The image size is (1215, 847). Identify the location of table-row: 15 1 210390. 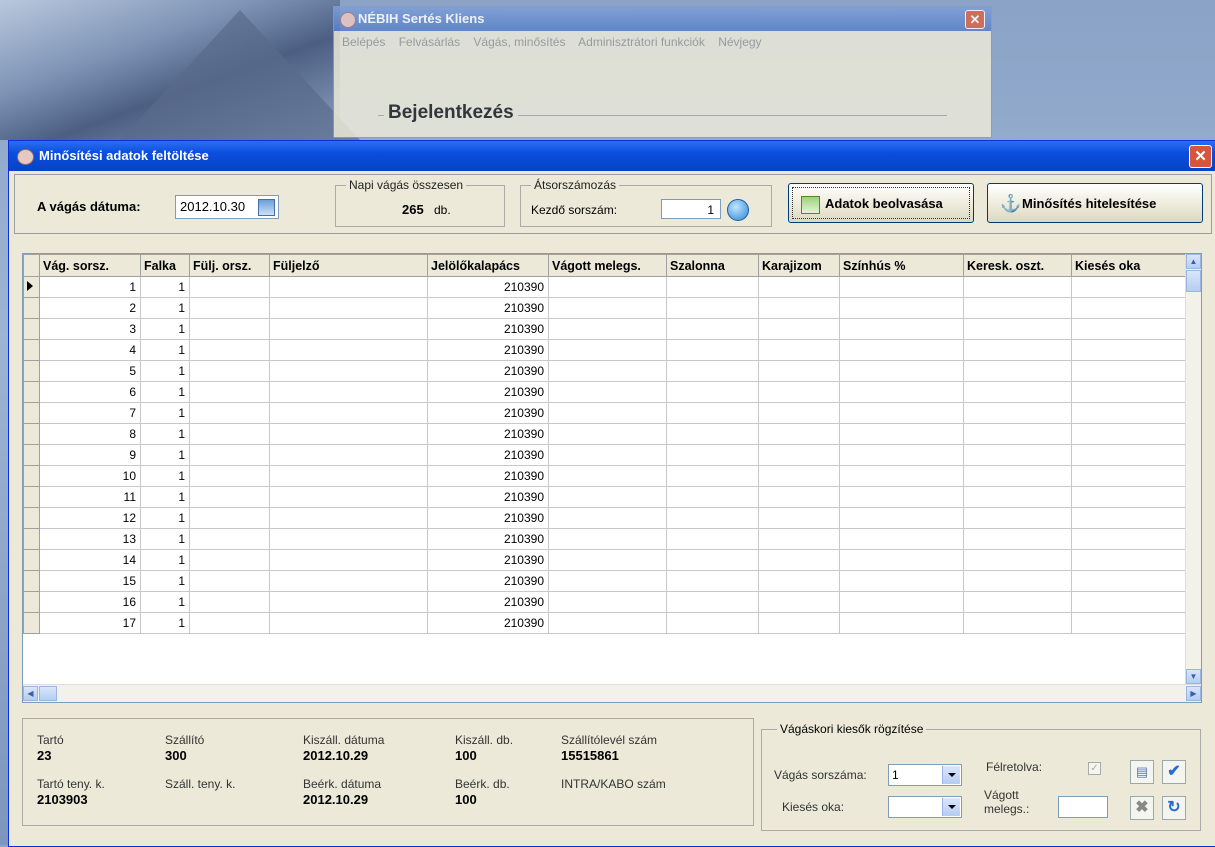
(605, 581).